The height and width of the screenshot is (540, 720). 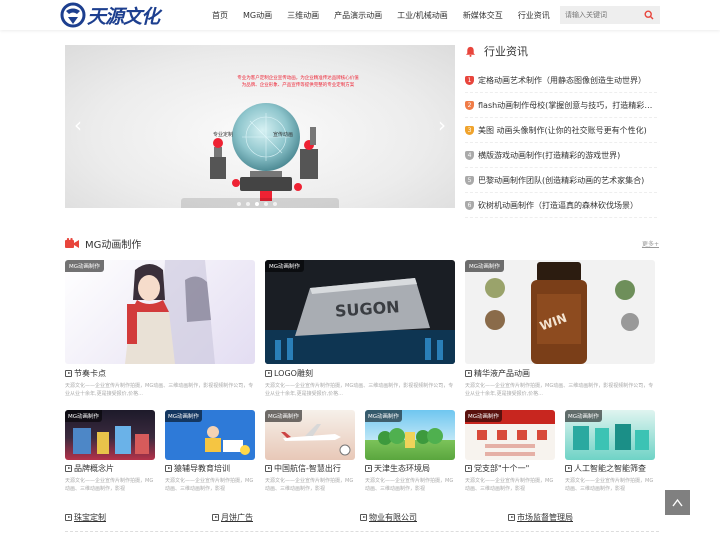 I want to click on search-box, so click(x=610, y=15).